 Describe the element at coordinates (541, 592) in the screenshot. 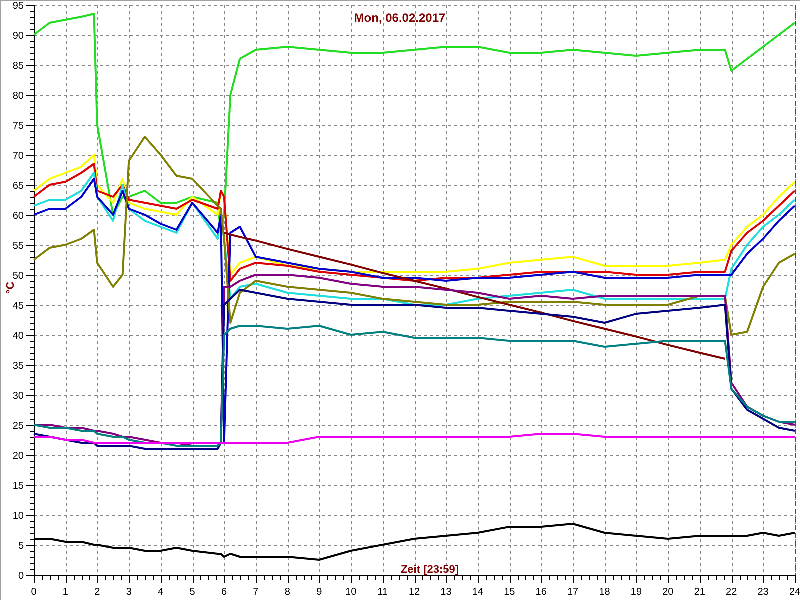

I see `axis-tick-label: 16` at that location.